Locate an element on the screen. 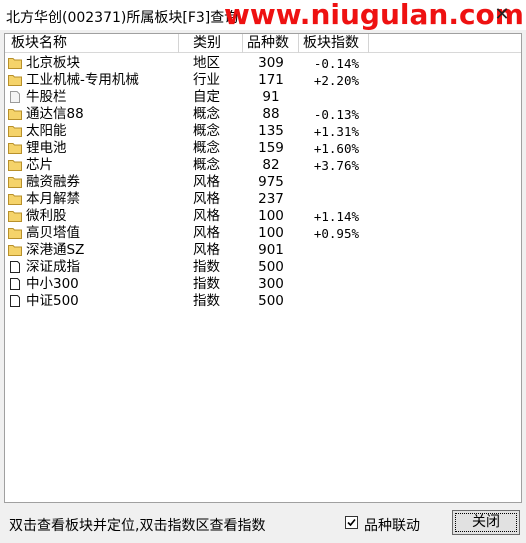  row-name: 北京板块 is located at coordinates (53, 63).